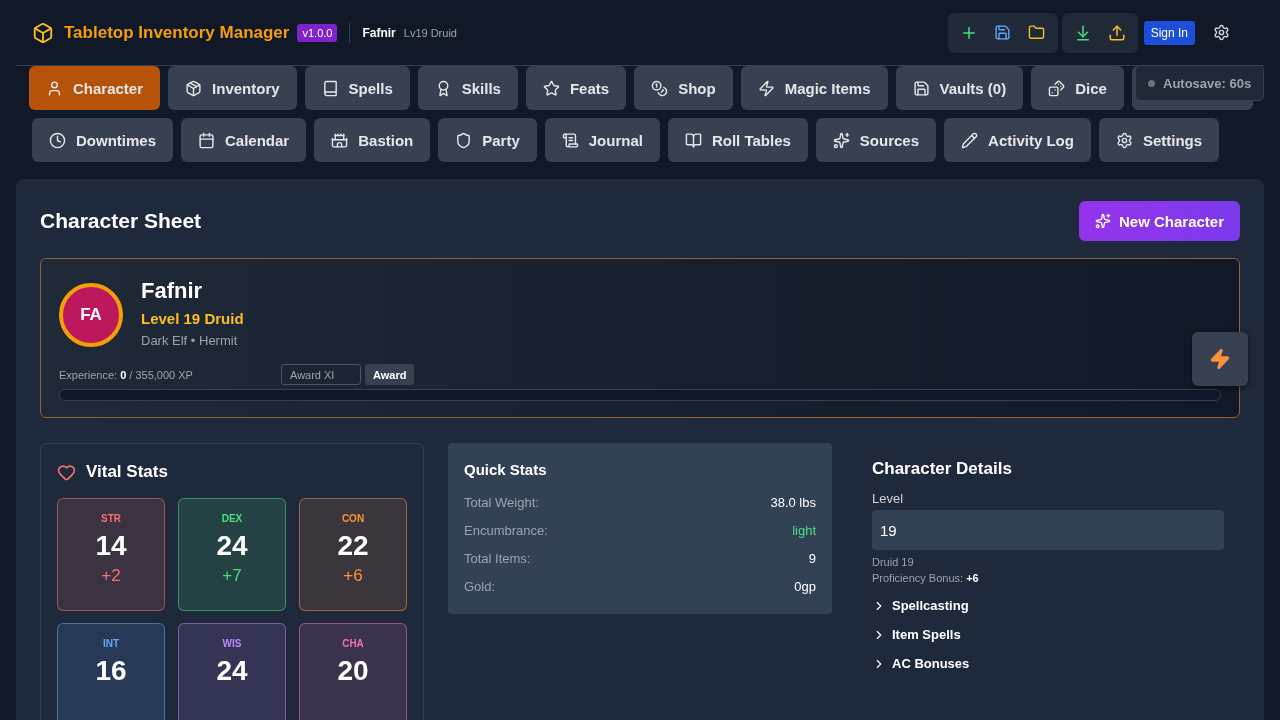 This screenshot has height=720, width=1280. I want to click on ability-score: 16, so click(111, 671).